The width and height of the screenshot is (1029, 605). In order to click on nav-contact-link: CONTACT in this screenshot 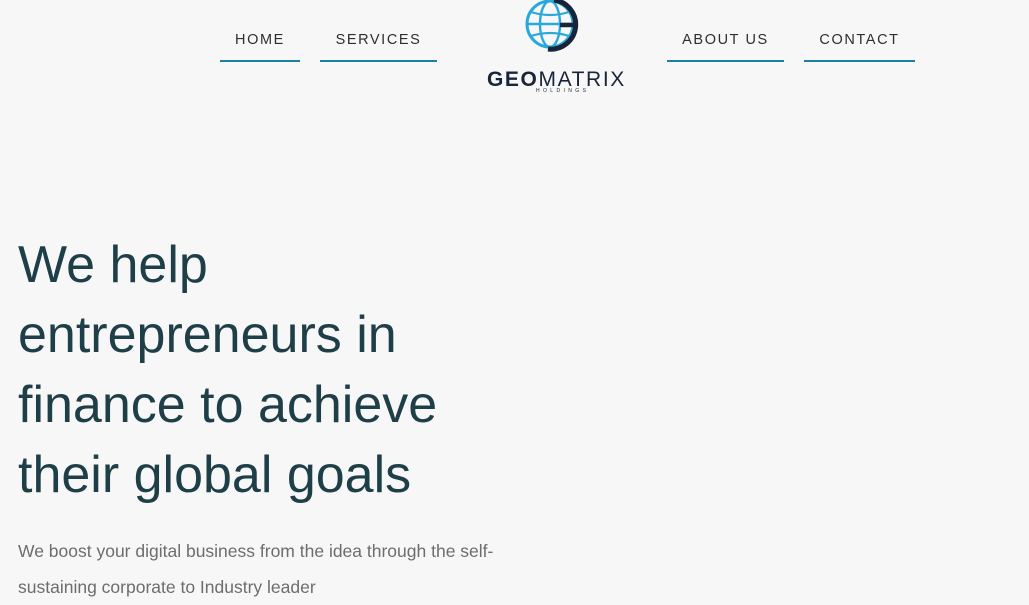, I will do `click(859, 42)`.